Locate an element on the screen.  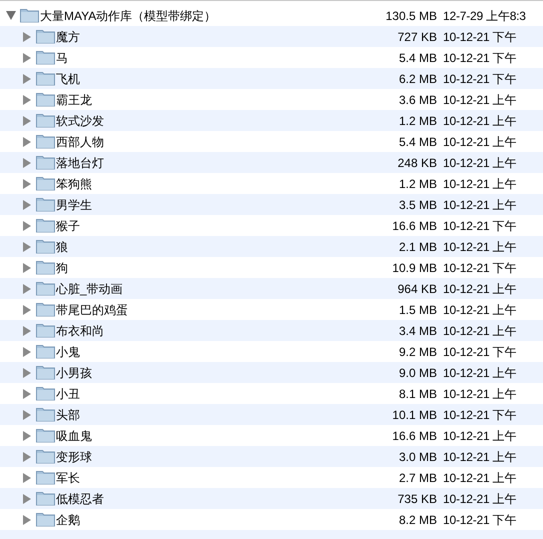
file-size: 130.5 MB is located at coordinates (410, 16).